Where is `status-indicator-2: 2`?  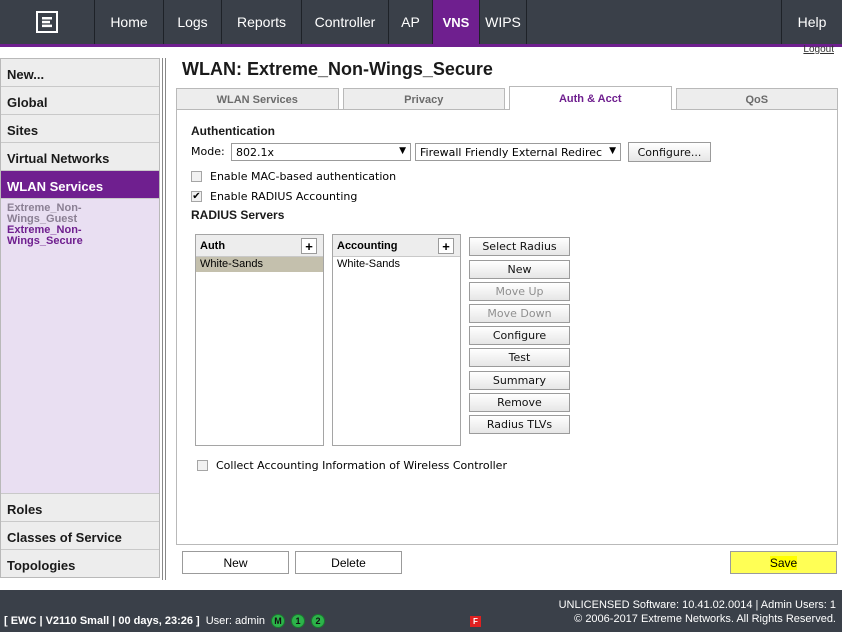
status-indicator-2: 2 is located at coordinates (318, 621).